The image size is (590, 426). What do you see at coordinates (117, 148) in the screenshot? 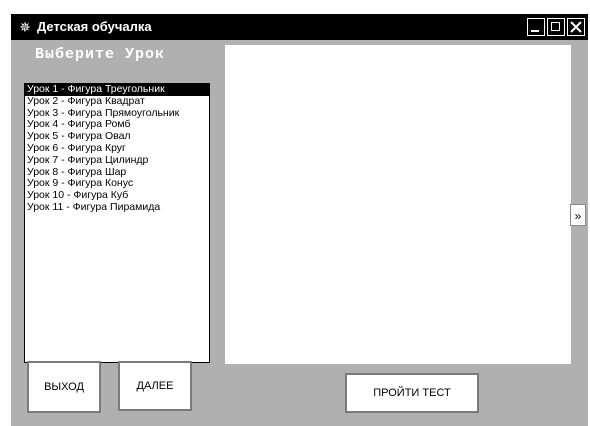
I see `lesson-item: Урок 6 - Фигура Круг` at bounding box center [117, 148].